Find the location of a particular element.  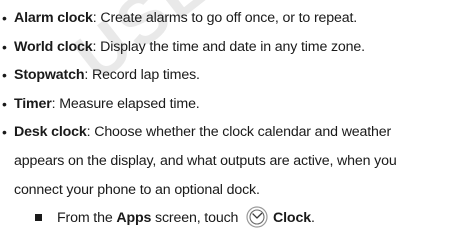

clock-icon is located at coordinates (257, 217).